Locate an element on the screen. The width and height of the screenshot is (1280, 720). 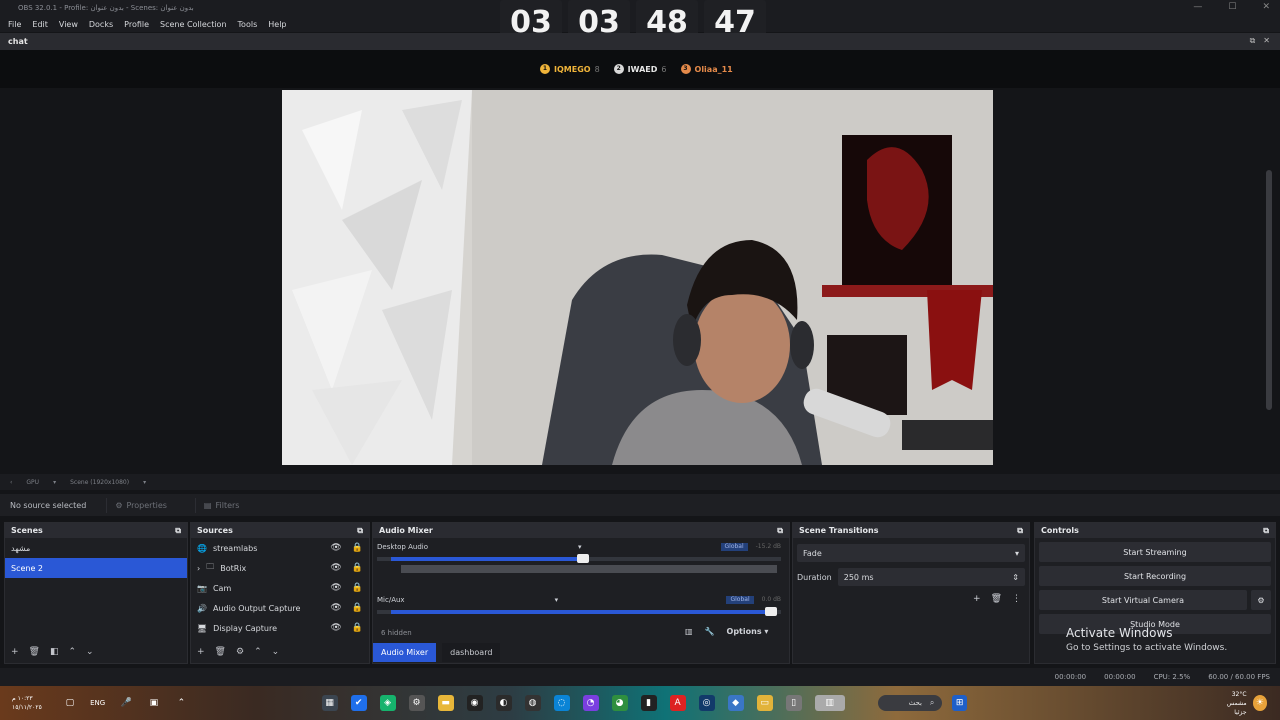
start-virtual-camera-button: Start Virtual Camera is located at coordinates (1143, 600).